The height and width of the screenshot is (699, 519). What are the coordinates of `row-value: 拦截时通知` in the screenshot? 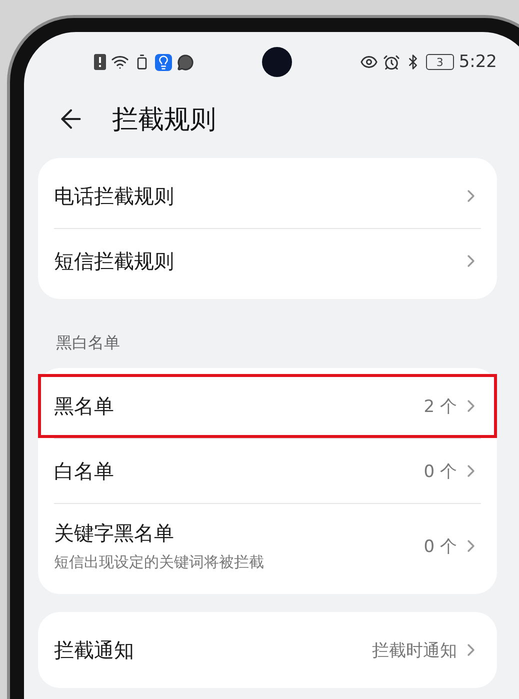 It's located at (414, 651).